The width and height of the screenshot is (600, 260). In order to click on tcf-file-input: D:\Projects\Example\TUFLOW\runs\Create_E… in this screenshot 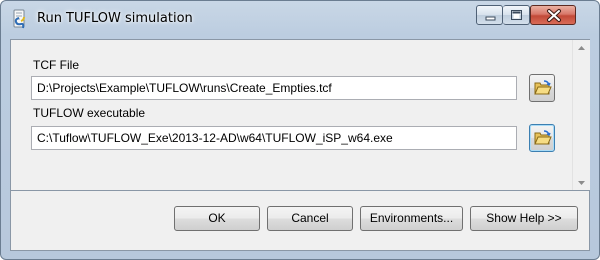, I will do `click(274, 88)`.